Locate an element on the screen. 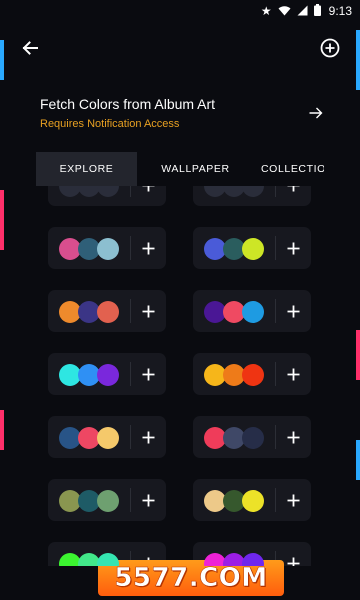 The width and height of the screenshot is (360, 600). tab-explore: EXPLORE is located at coordinates (86, 169).